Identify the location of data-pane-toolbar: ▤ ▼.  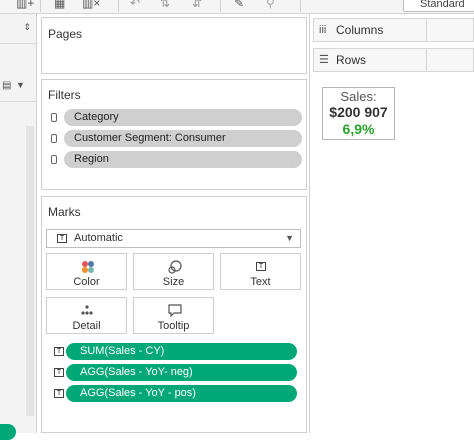
(18, 87).